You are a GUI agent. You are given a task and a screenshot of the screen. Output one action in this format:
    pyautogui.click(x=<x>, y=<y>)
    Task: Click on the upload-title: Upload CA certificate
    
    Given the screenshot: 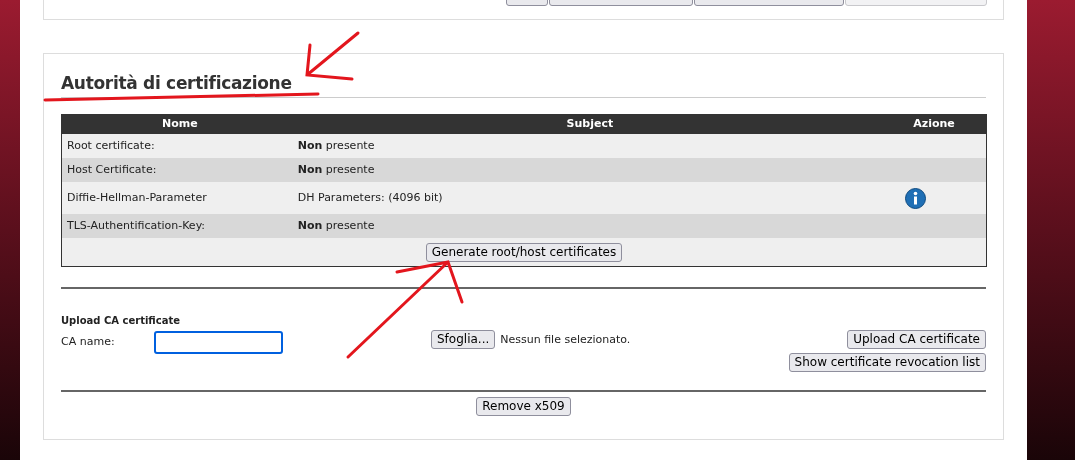 What is the action you would take?
    pyautogui.click(x=121, y=321)
    